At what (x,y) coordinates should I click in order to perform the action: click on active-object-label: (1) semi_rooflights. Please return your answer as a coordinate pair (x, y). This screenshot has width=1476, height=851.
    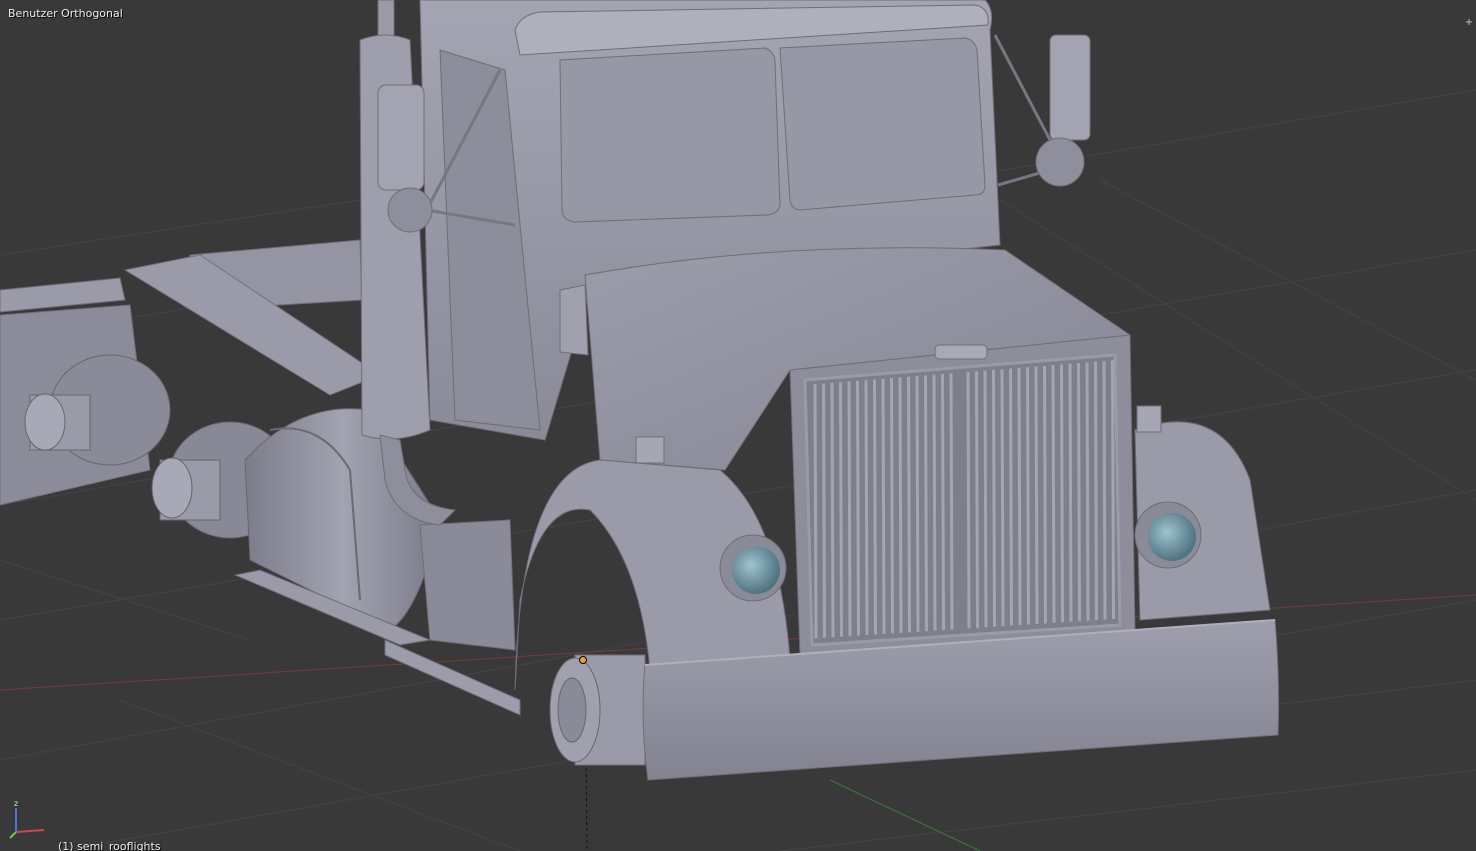
    Looking at the image, I should click on (109, 845).